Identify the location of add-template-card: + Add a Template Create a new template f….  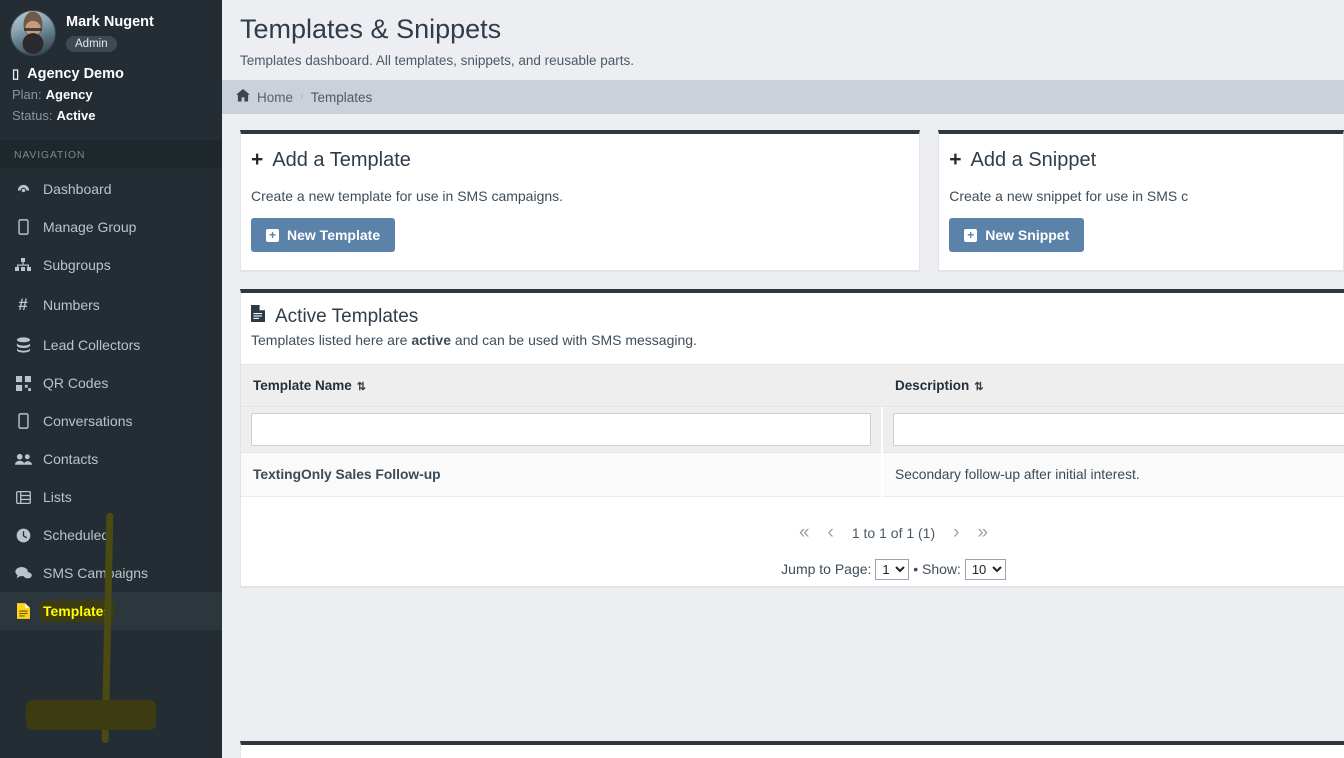
(580, 200).